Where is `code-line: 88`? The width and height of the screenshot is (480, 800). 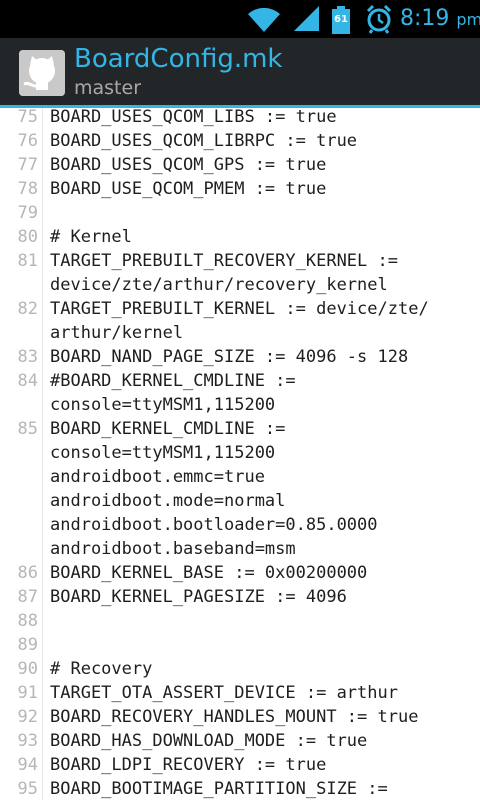
code-line: 88 is located at coordinates (240, 621).